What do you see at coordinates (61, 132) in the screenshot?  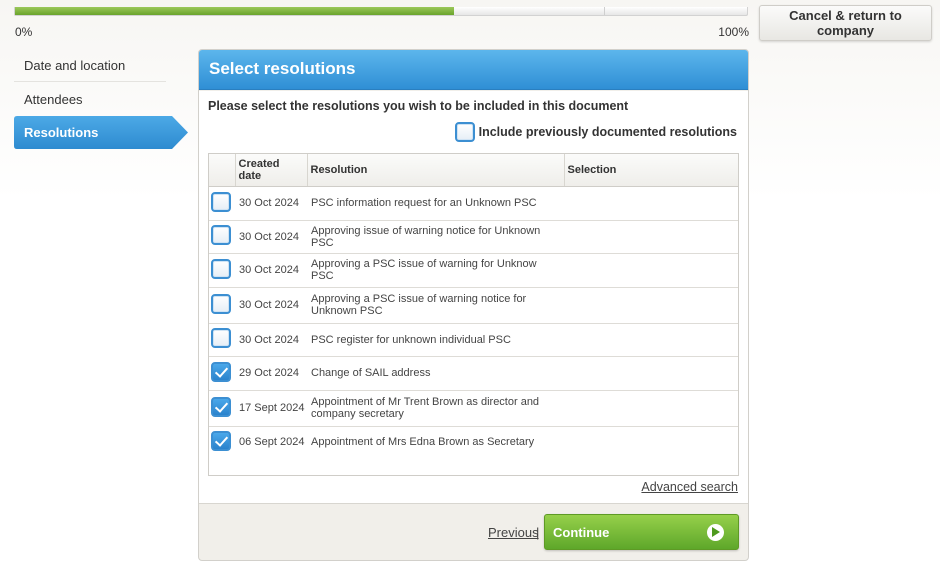 I see `nav-item-label: Resolutions` at bounding box center [61, 132].